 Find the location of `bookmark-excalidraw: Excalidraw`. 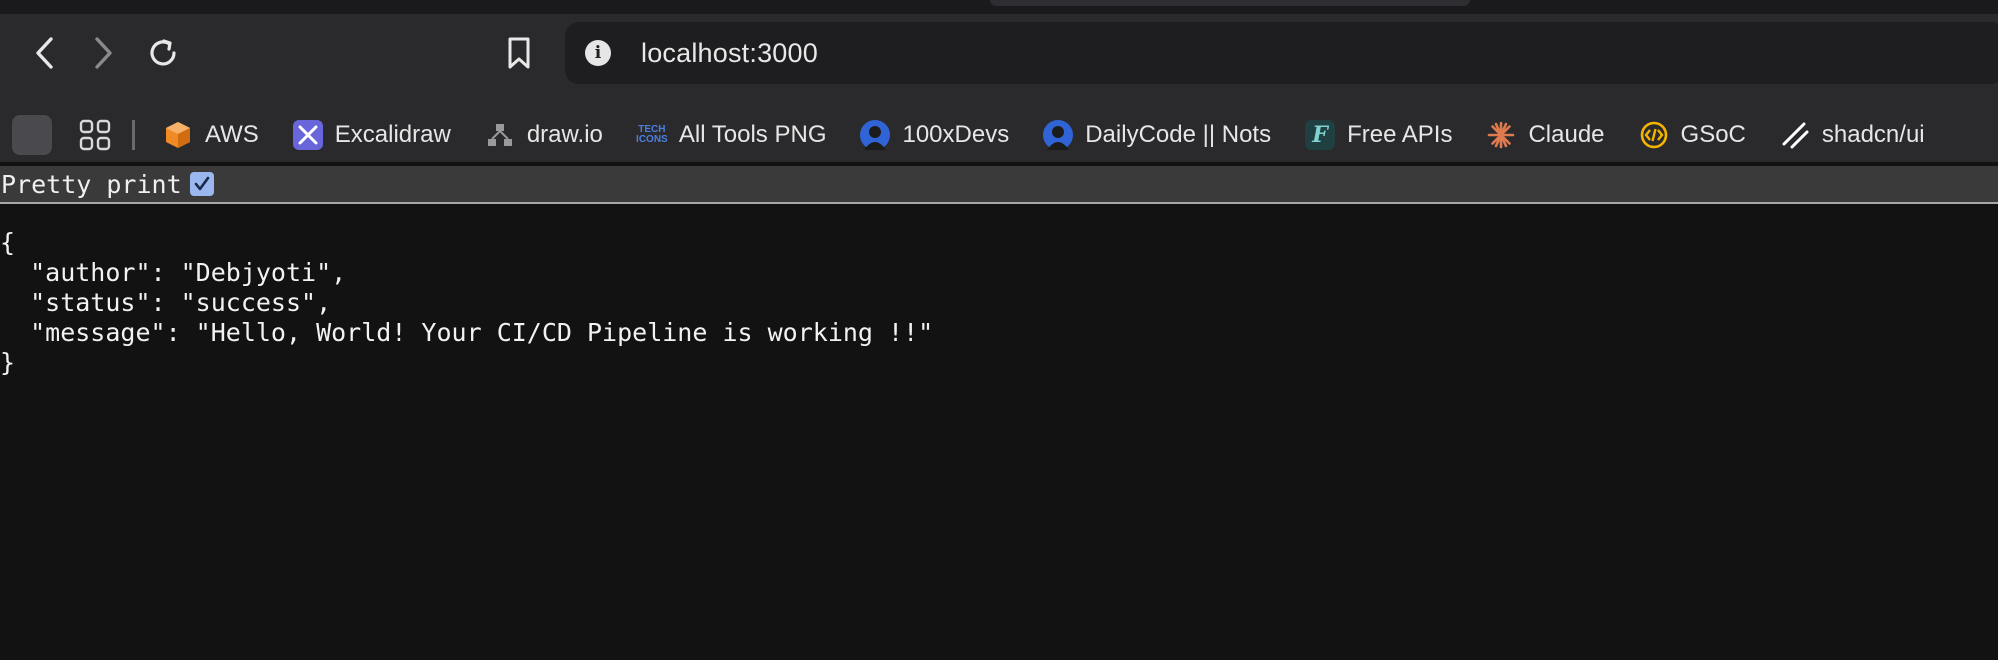

bookmark-excalidraw: Excalidraw is located at coordinates (371, 135).